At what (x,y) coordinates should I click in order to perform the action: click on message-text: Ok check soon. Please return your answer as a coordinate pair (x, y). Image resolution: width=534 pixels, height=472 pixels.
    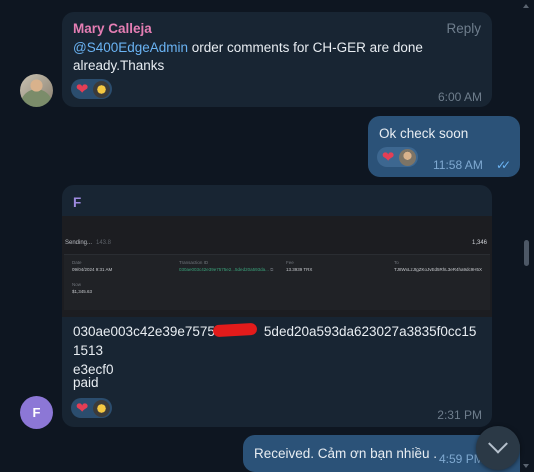
    Looking at the image, I should click on (424, 133).